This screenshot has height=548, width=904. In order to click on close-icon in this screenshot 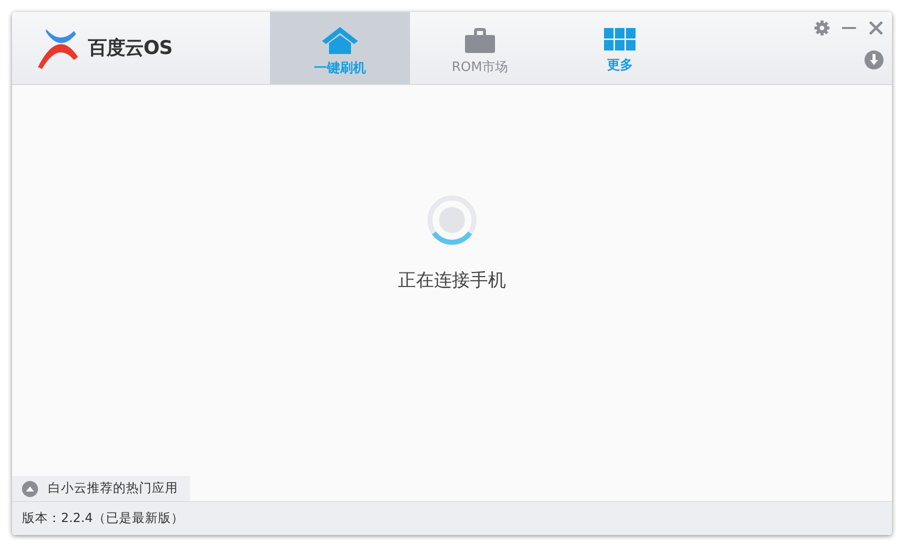, I will do `click(876, 28)`.